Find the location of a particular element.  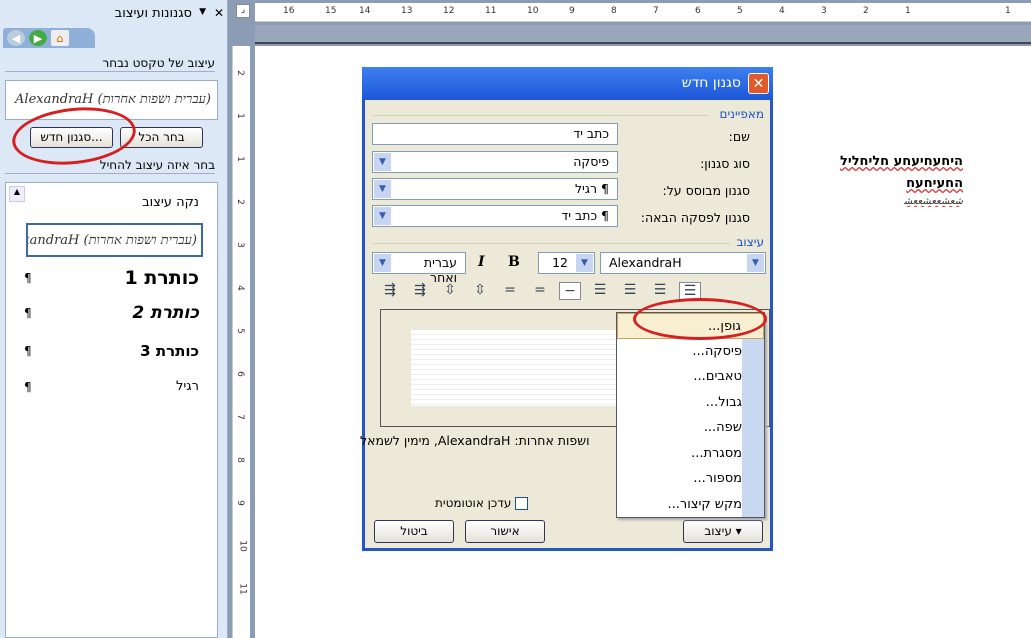

ruler-number: 11 is located at coordinates (491, 11).